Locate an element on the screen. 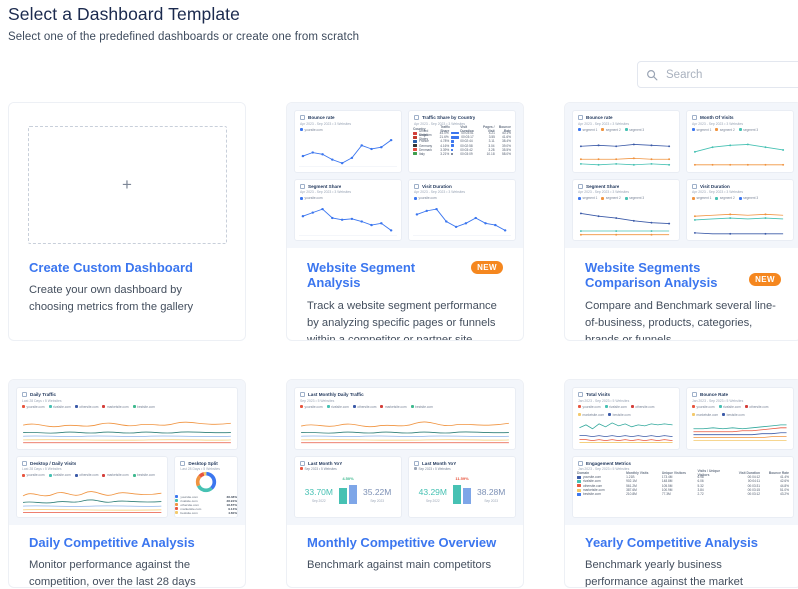  kpi-percent: 11.59% is located at coordinates (462, 479).